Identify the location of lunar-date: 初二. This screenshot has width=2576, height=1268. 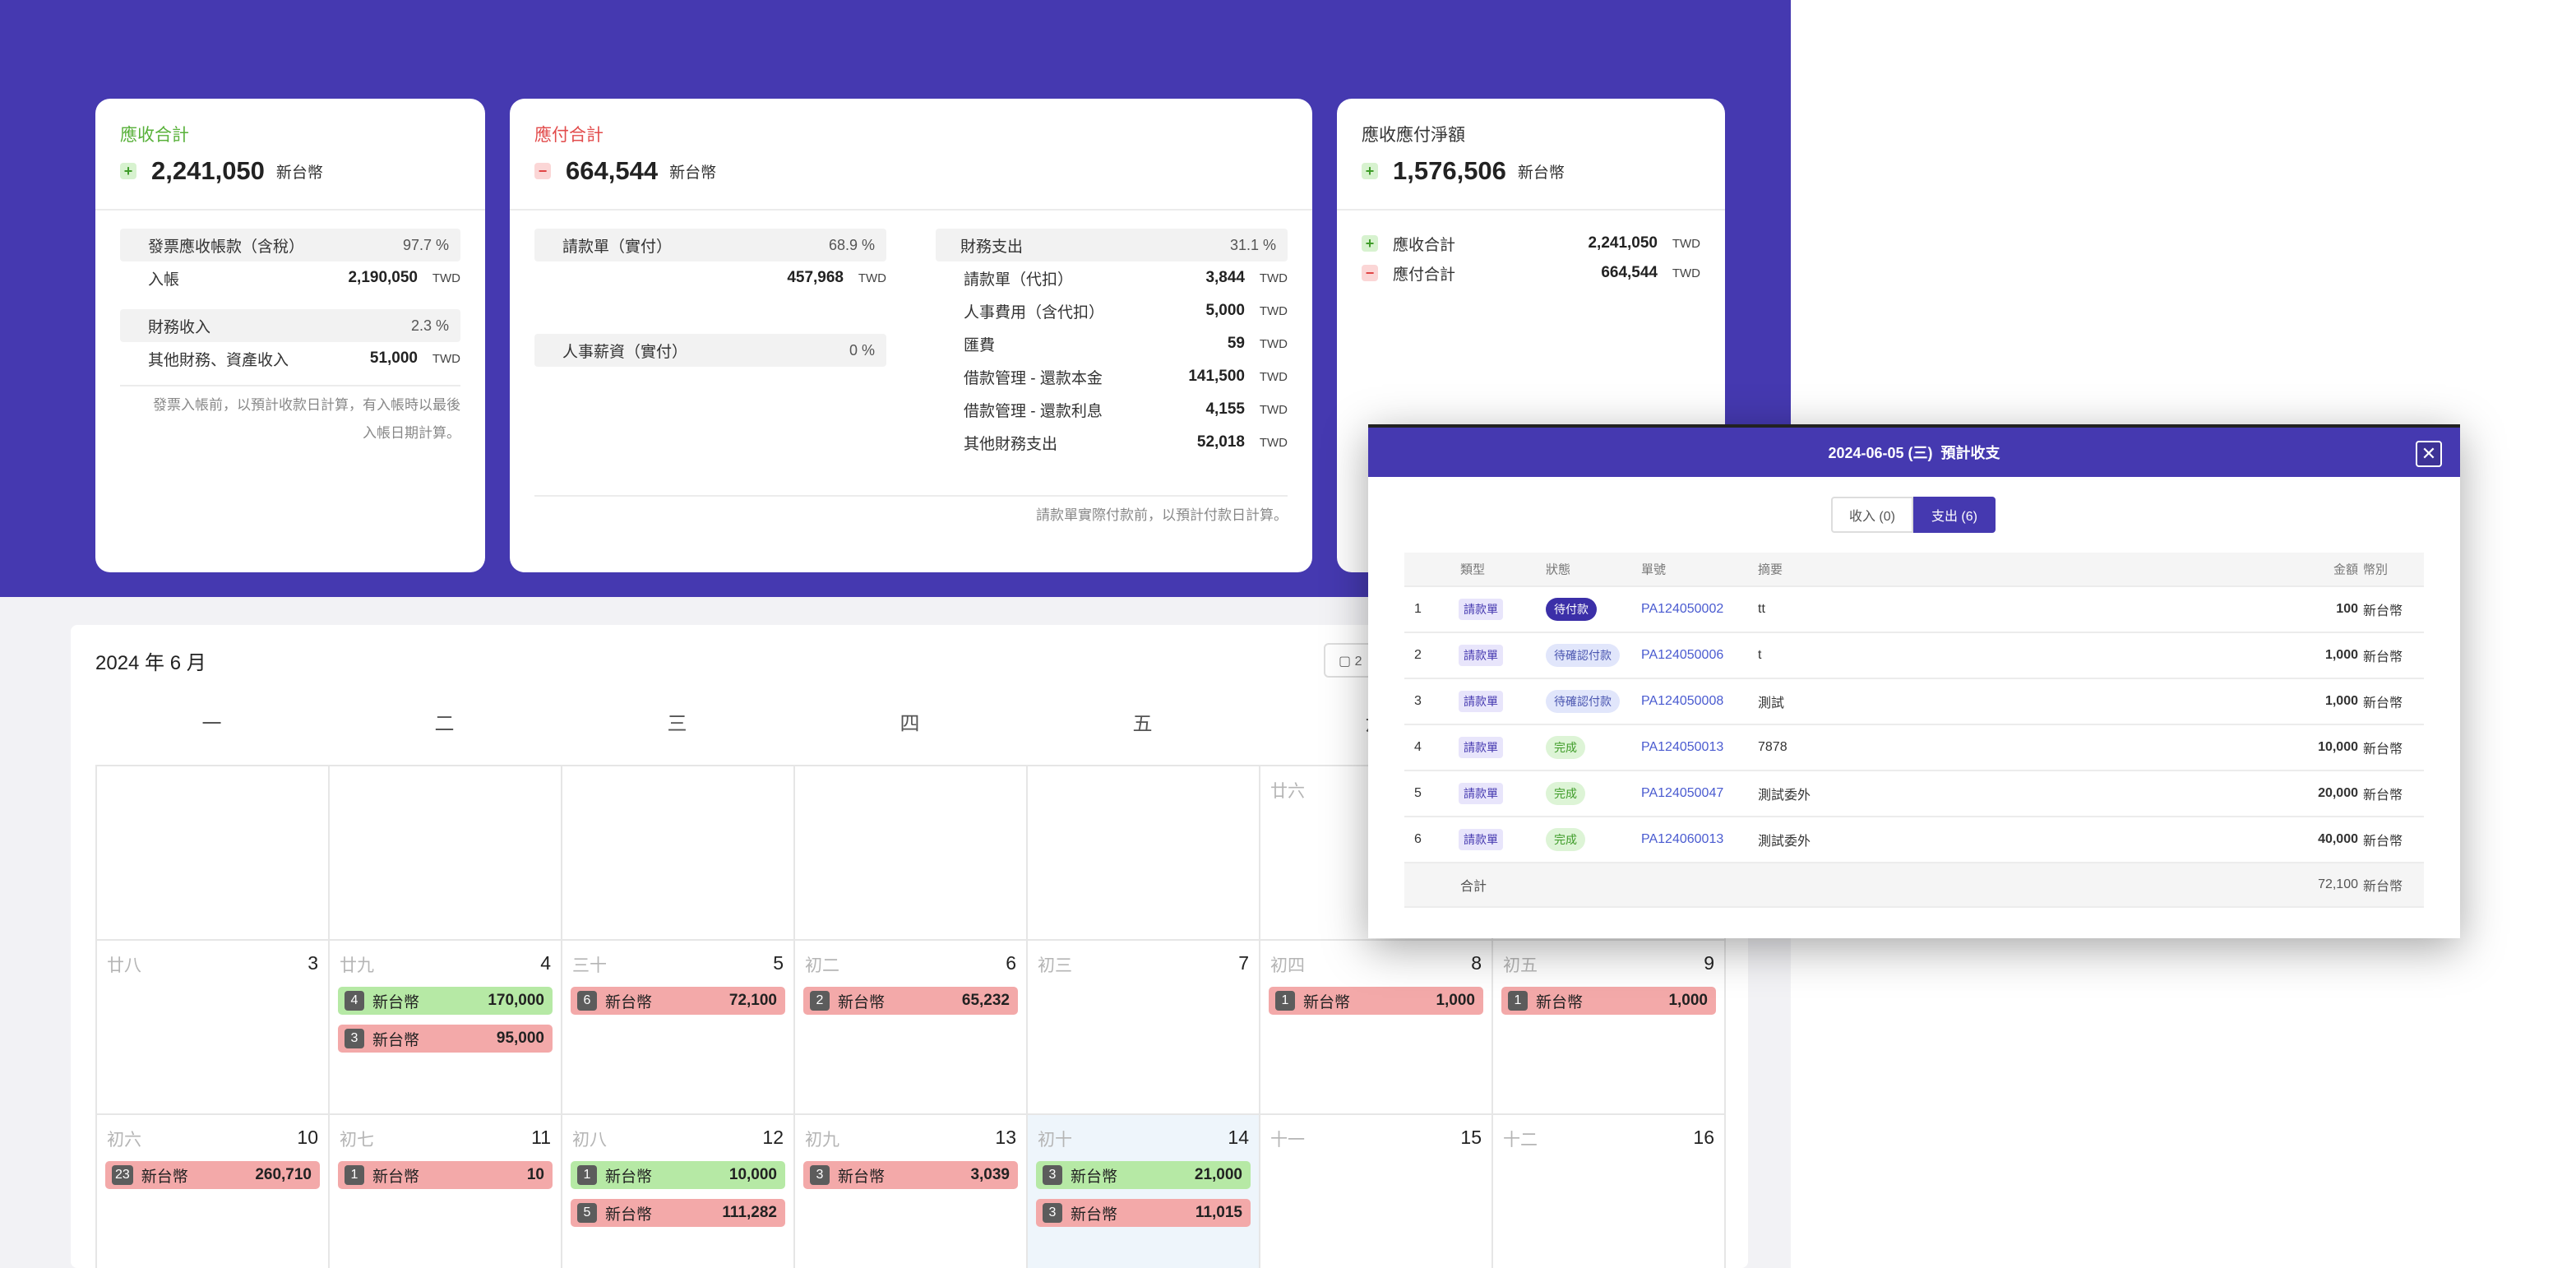
(822, 965).